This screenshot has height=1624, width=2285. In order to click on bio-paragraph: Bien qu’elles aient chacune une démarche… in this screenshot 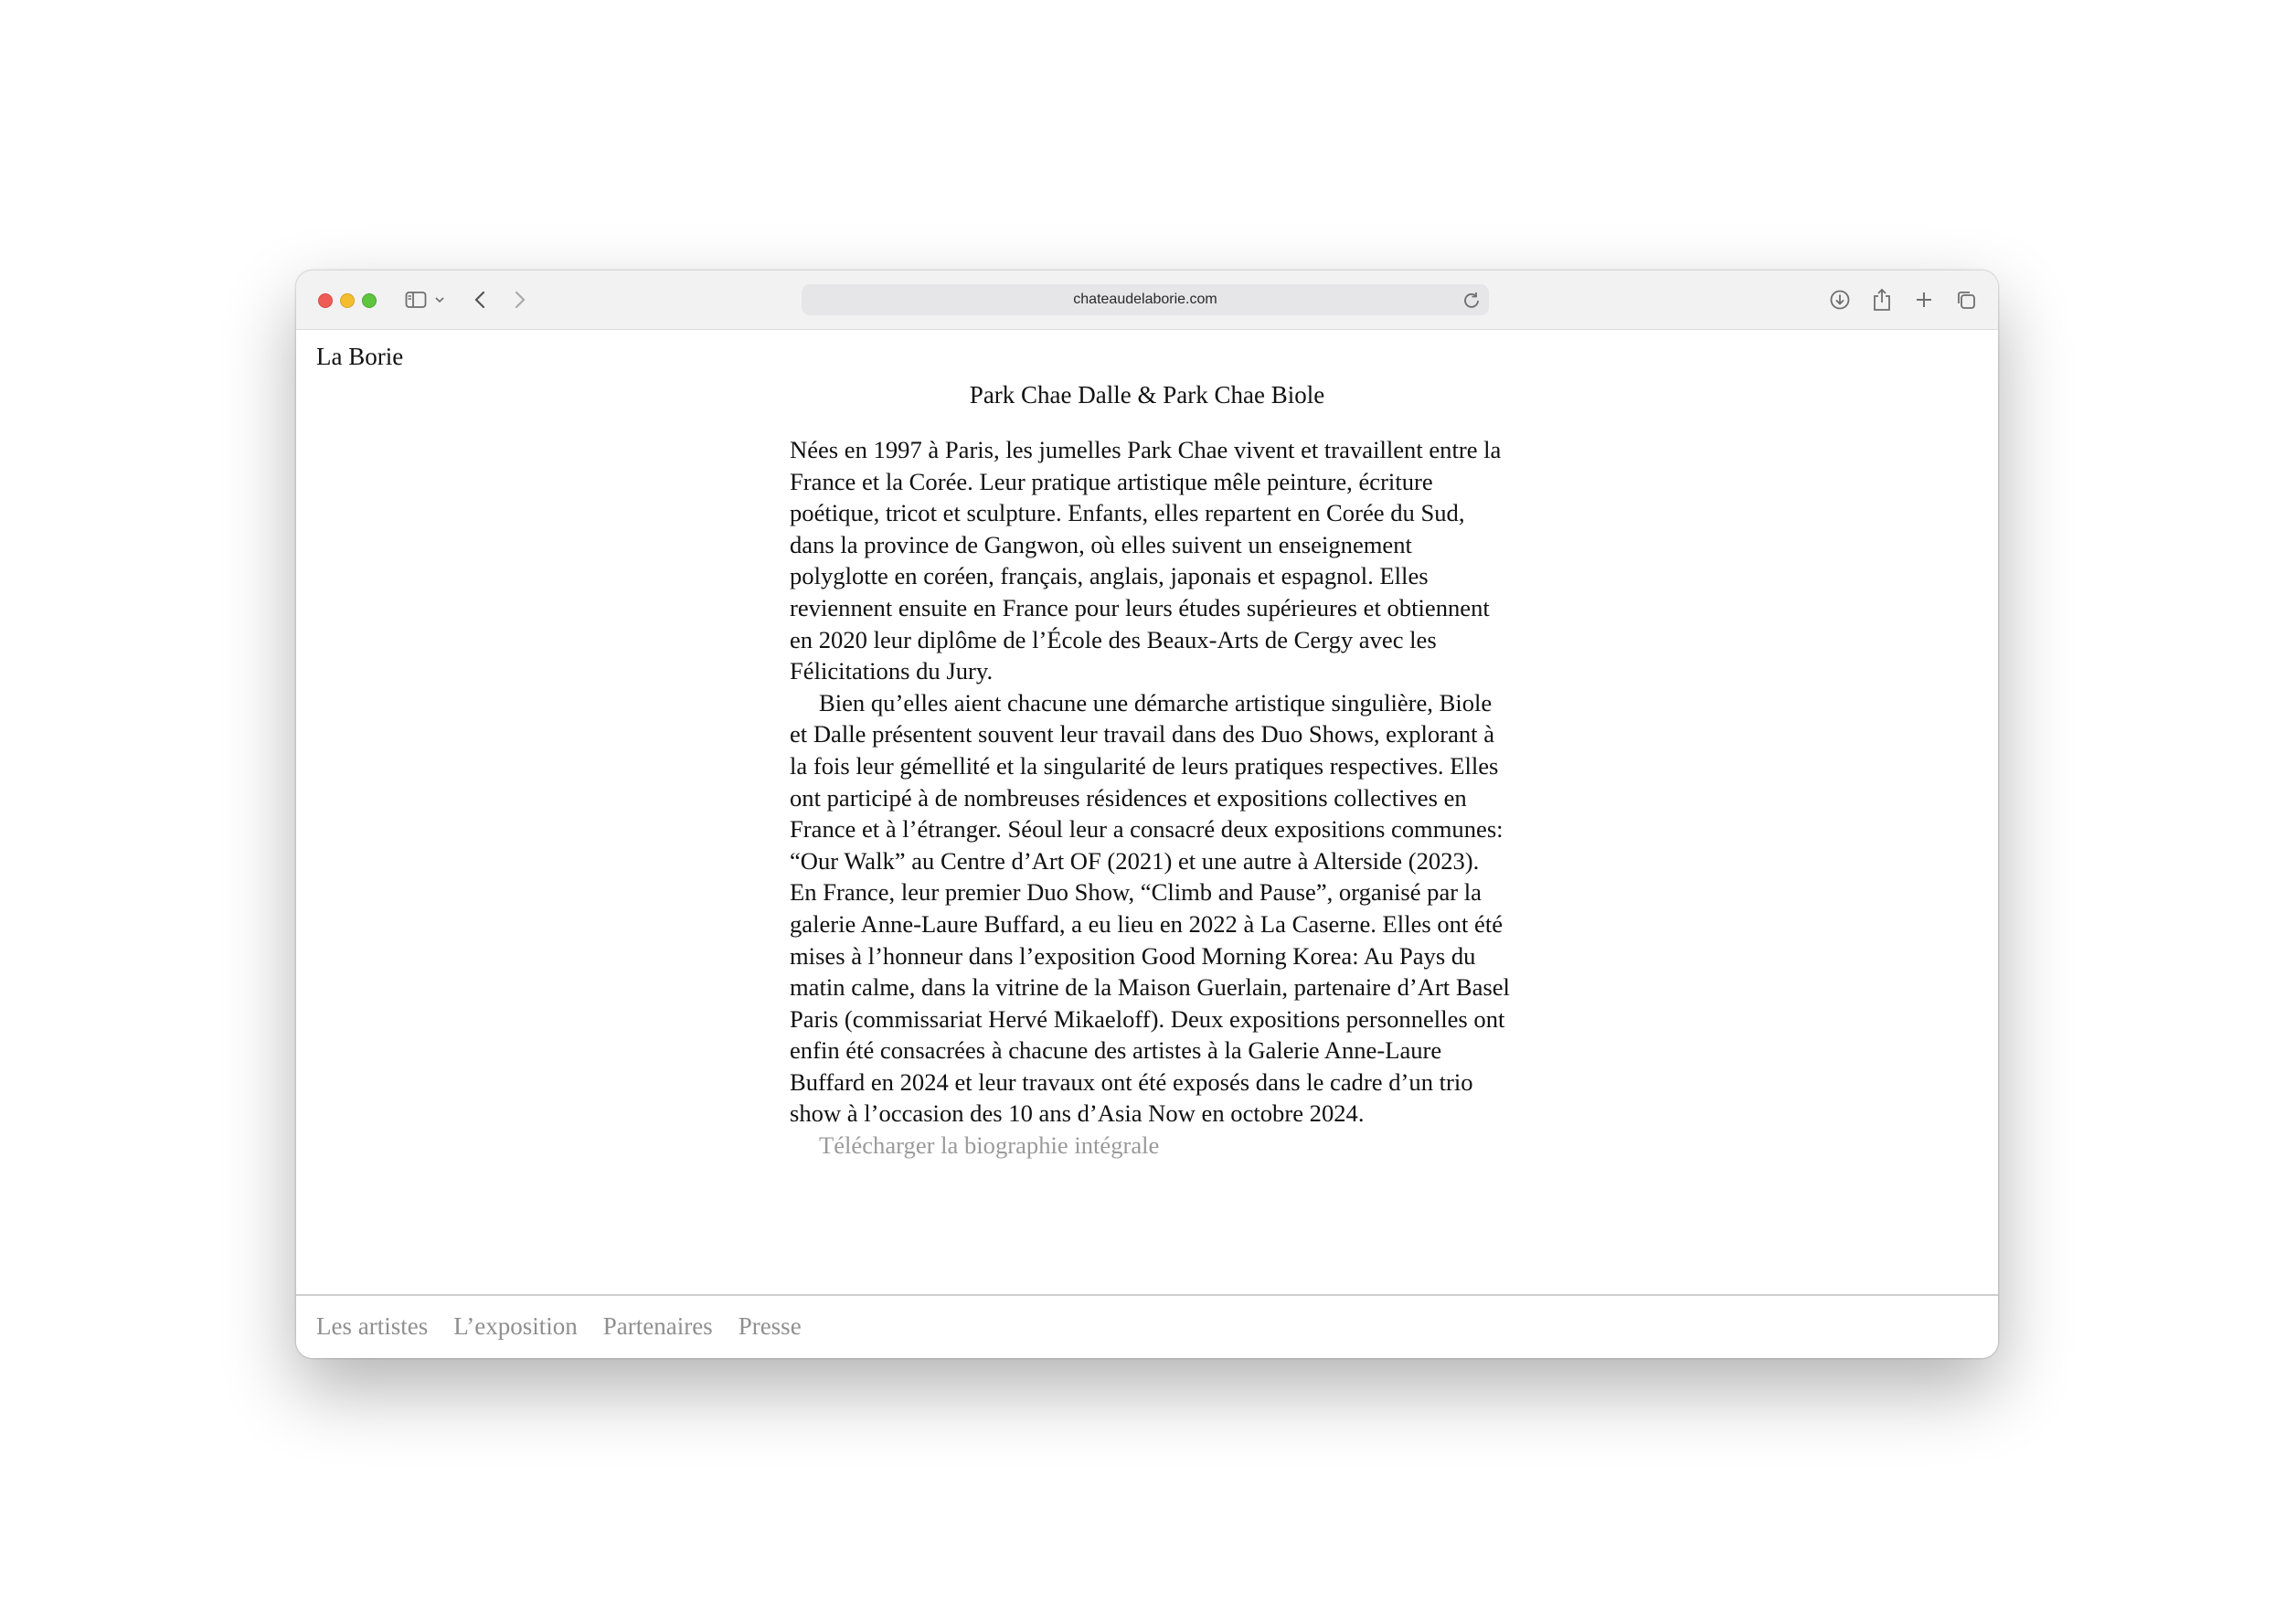, I will do `click(1150, 908)`.